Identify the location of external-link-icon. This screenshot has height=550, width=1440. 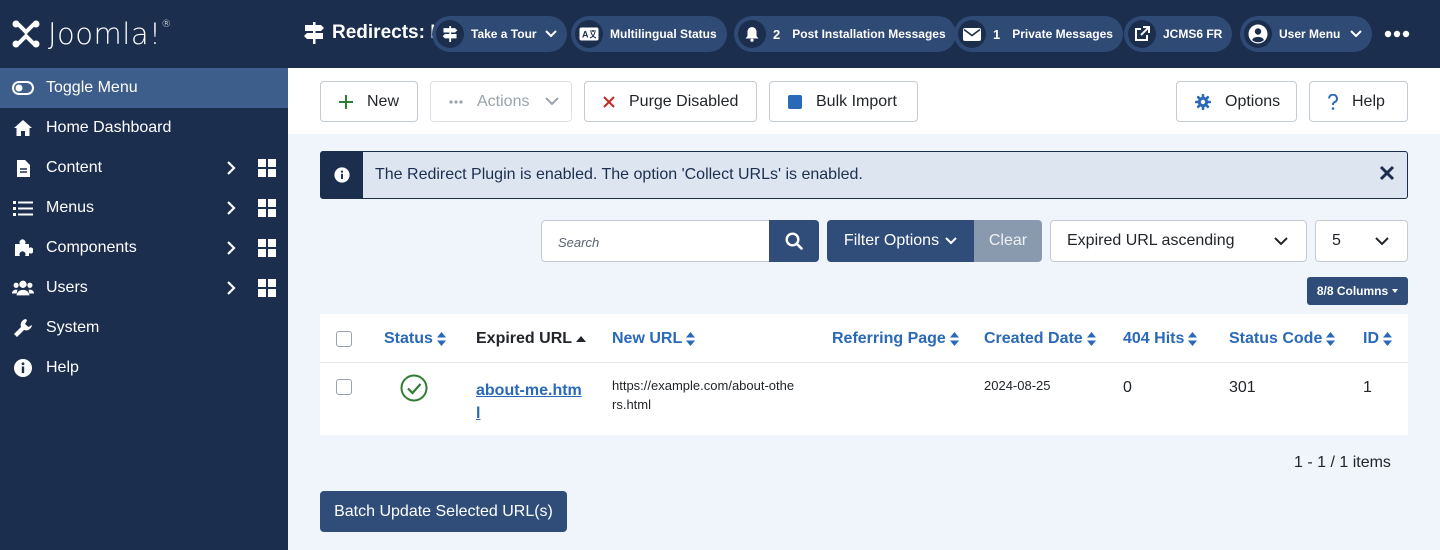
(1142, 34).